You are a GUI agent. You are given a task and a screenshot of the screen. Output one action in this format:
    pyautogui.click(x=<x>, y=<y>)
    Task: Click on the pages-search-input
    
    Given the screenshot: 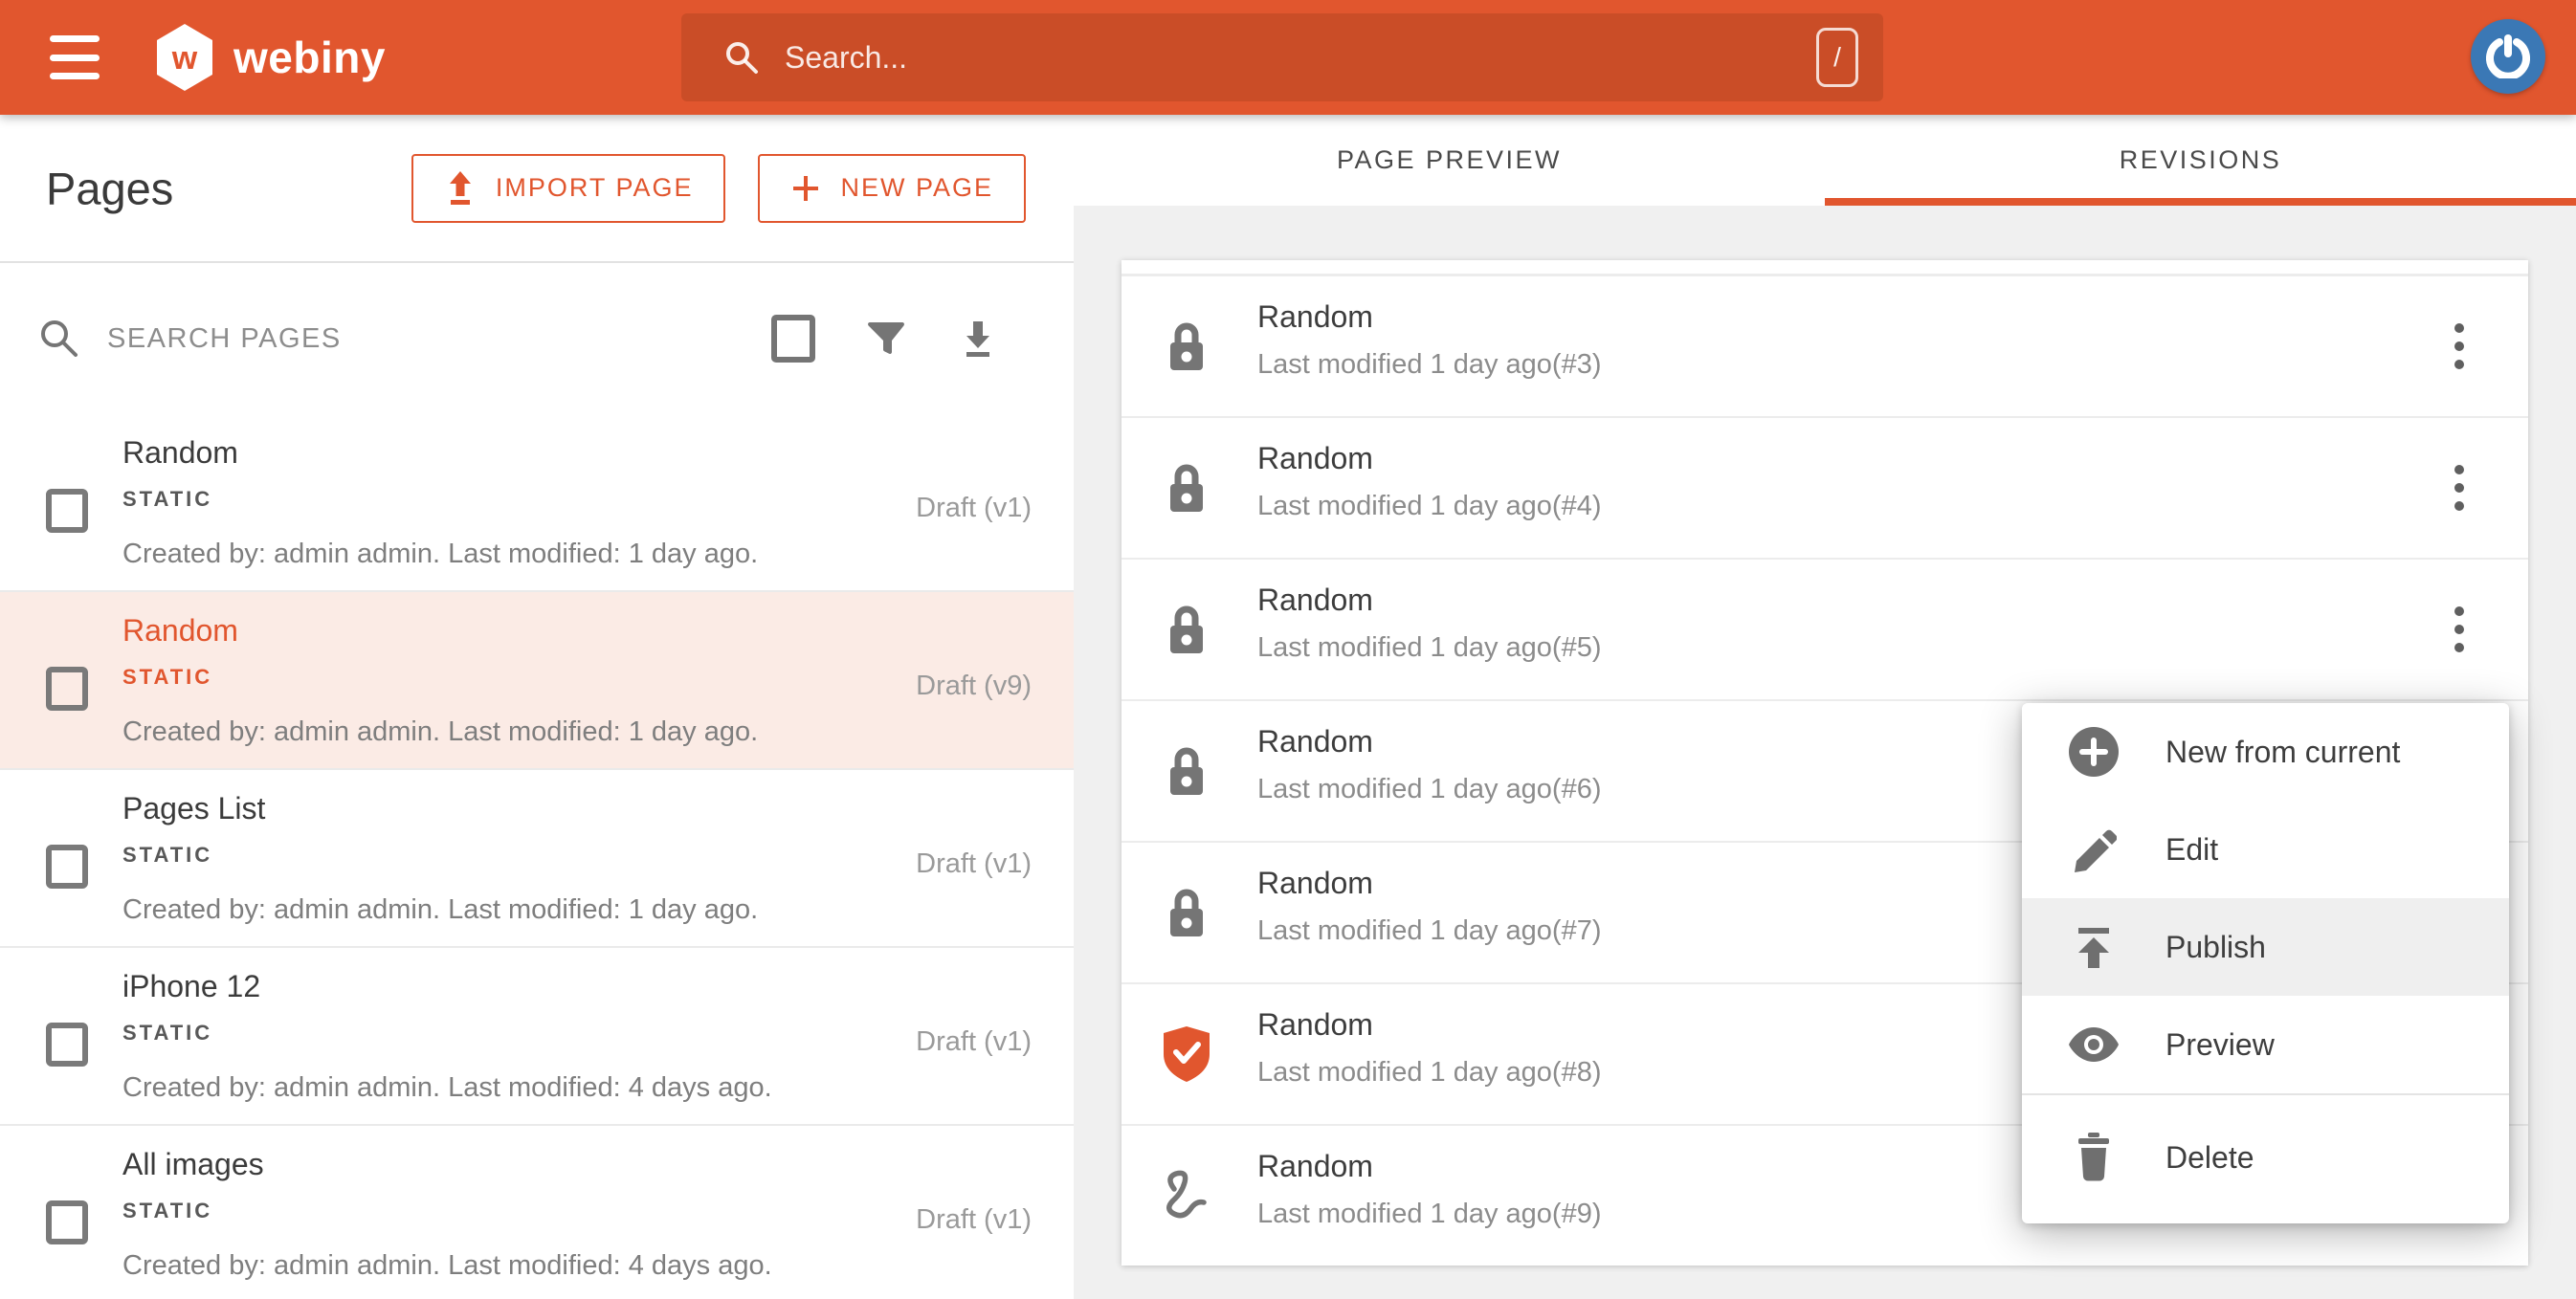 What is the action you would take?
    pyautogui.click(x=375, y=339)
    